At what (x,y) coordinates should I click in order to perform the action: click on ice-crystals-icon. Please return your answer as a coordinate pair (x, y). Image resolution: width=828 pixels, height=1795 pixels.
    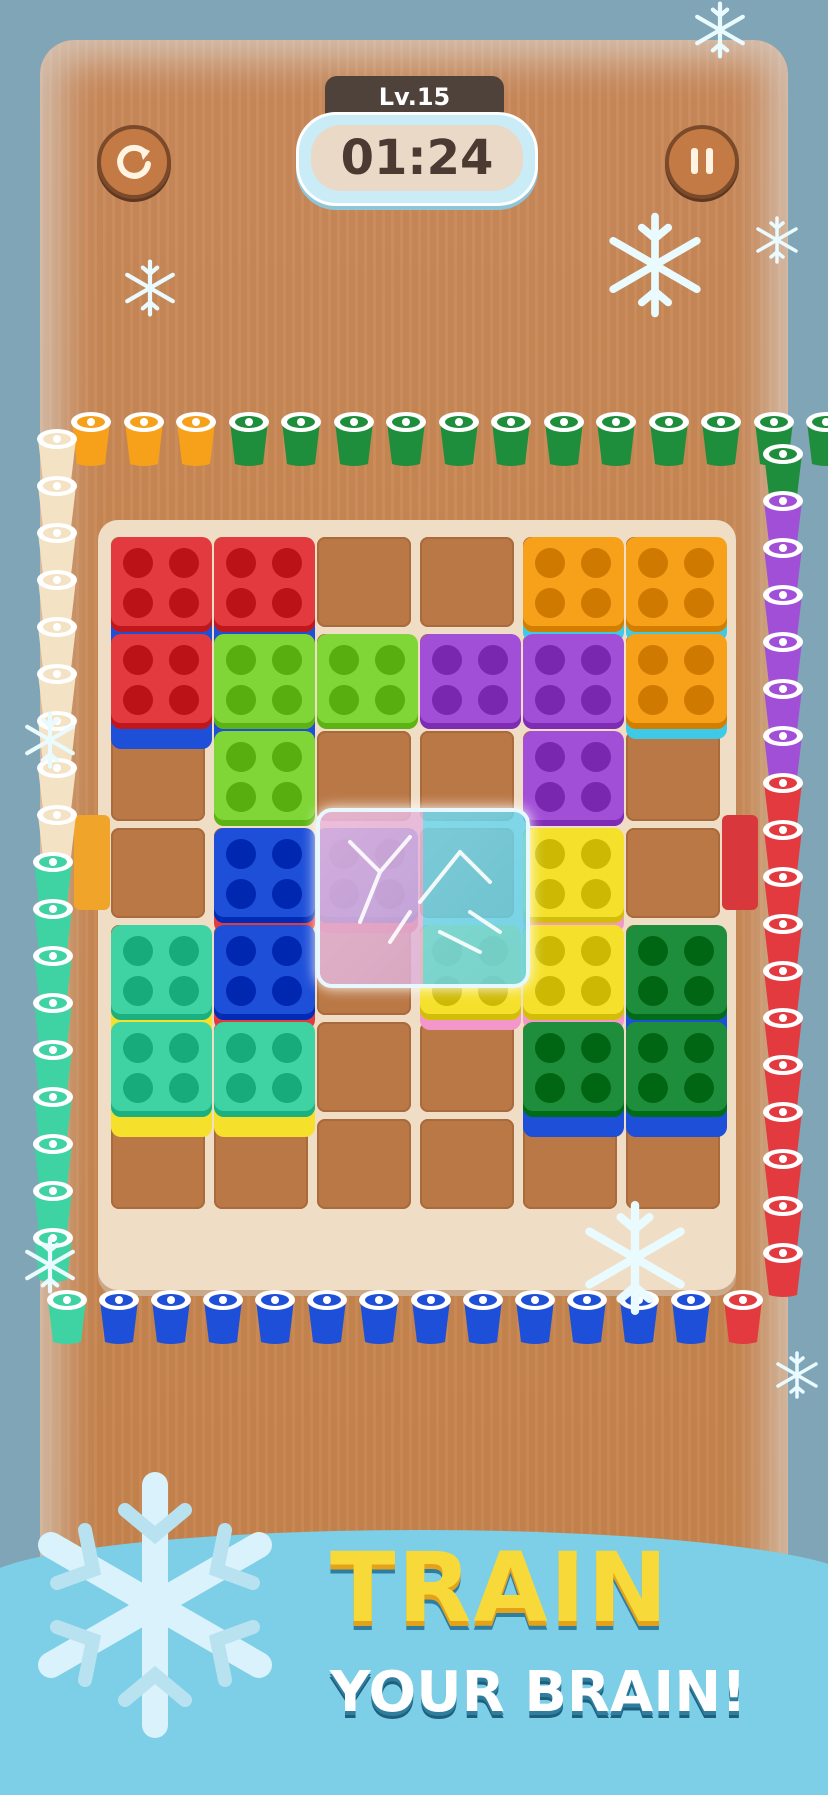
    Looking at the image, I should click on (425, 894).